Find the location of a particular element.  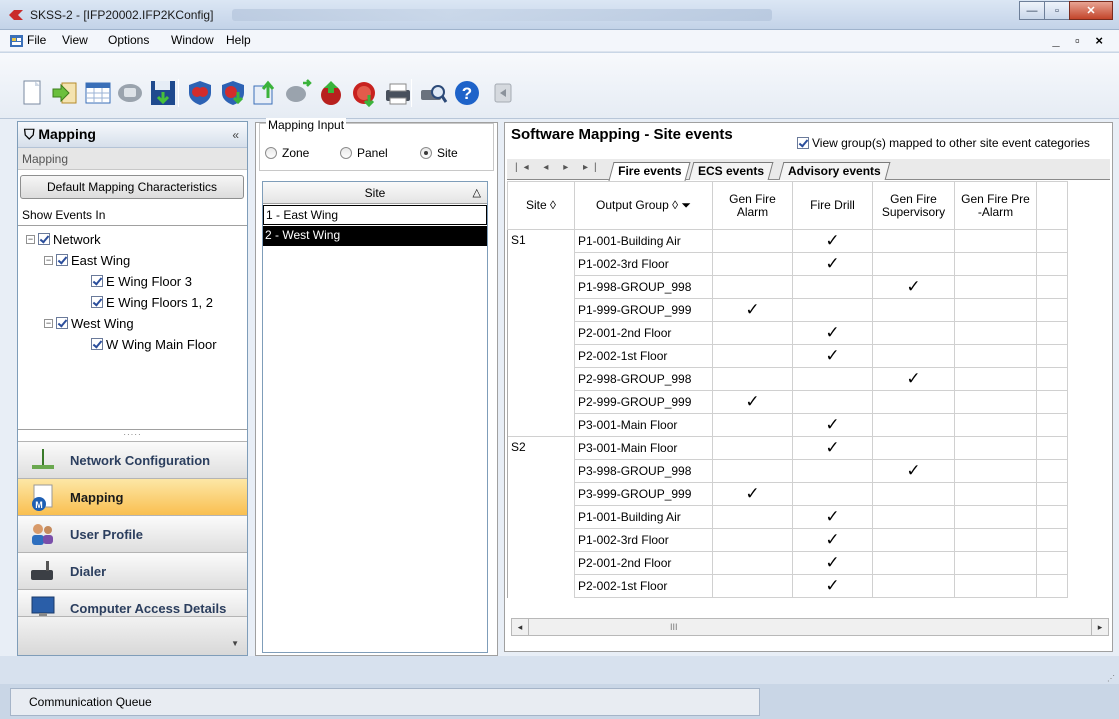

nav-overflow: ▼ is located at coordinates (132, 635).